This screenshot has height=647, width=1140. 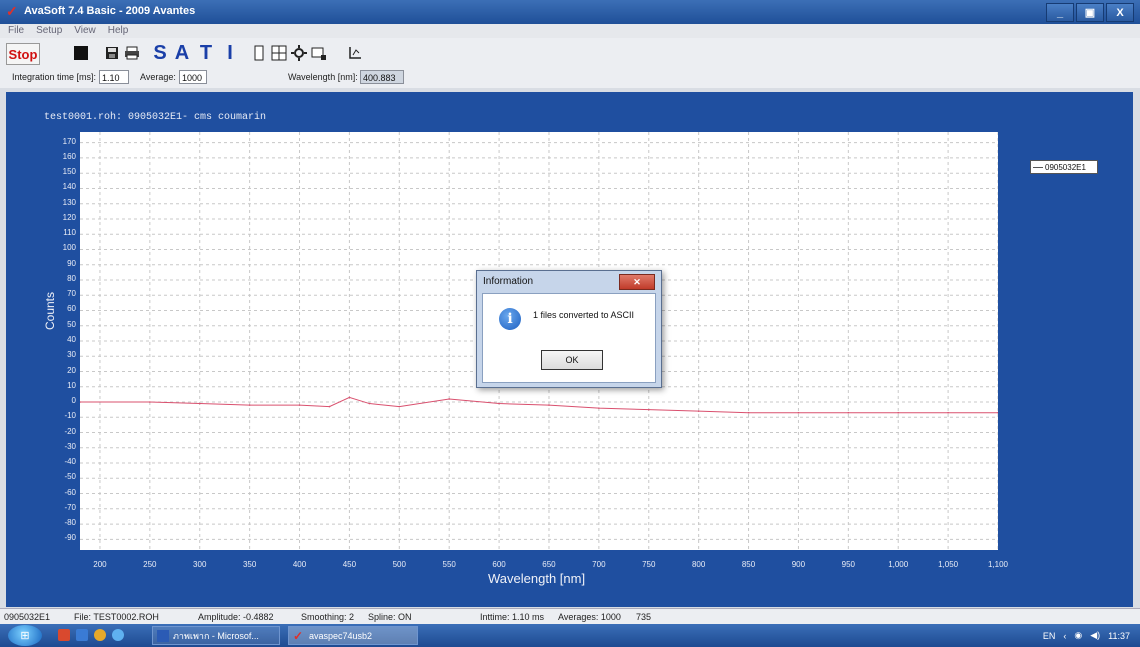 What do you see at coordinates (382, 77) in the screenshot?
I see `wavelength-readout: 400.883` at bounding box center [382, 77].